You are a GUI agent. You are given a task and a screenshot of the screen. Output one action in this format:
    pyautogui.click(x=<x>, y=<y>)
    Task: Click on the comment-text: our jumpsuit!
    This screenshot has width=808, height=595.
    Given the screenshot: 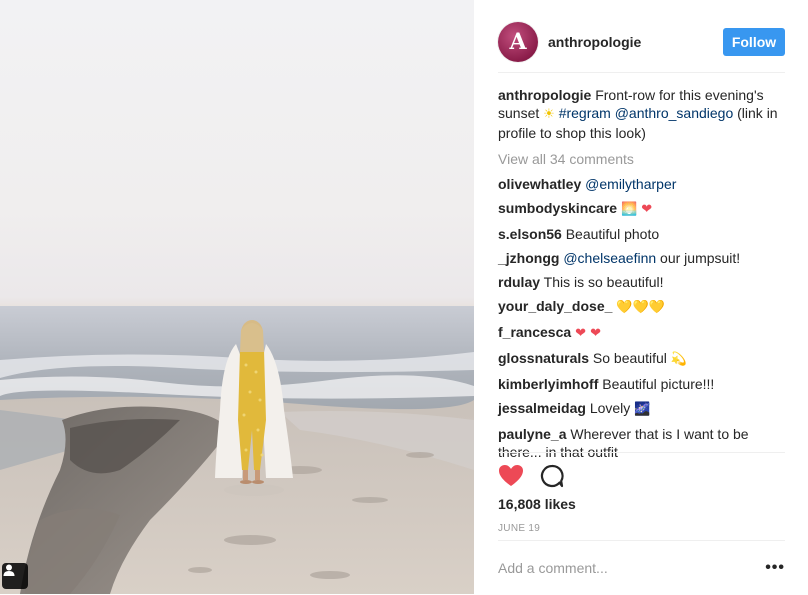 What is the action you would take?
    pyautogui.click(x=700, y=258)
    